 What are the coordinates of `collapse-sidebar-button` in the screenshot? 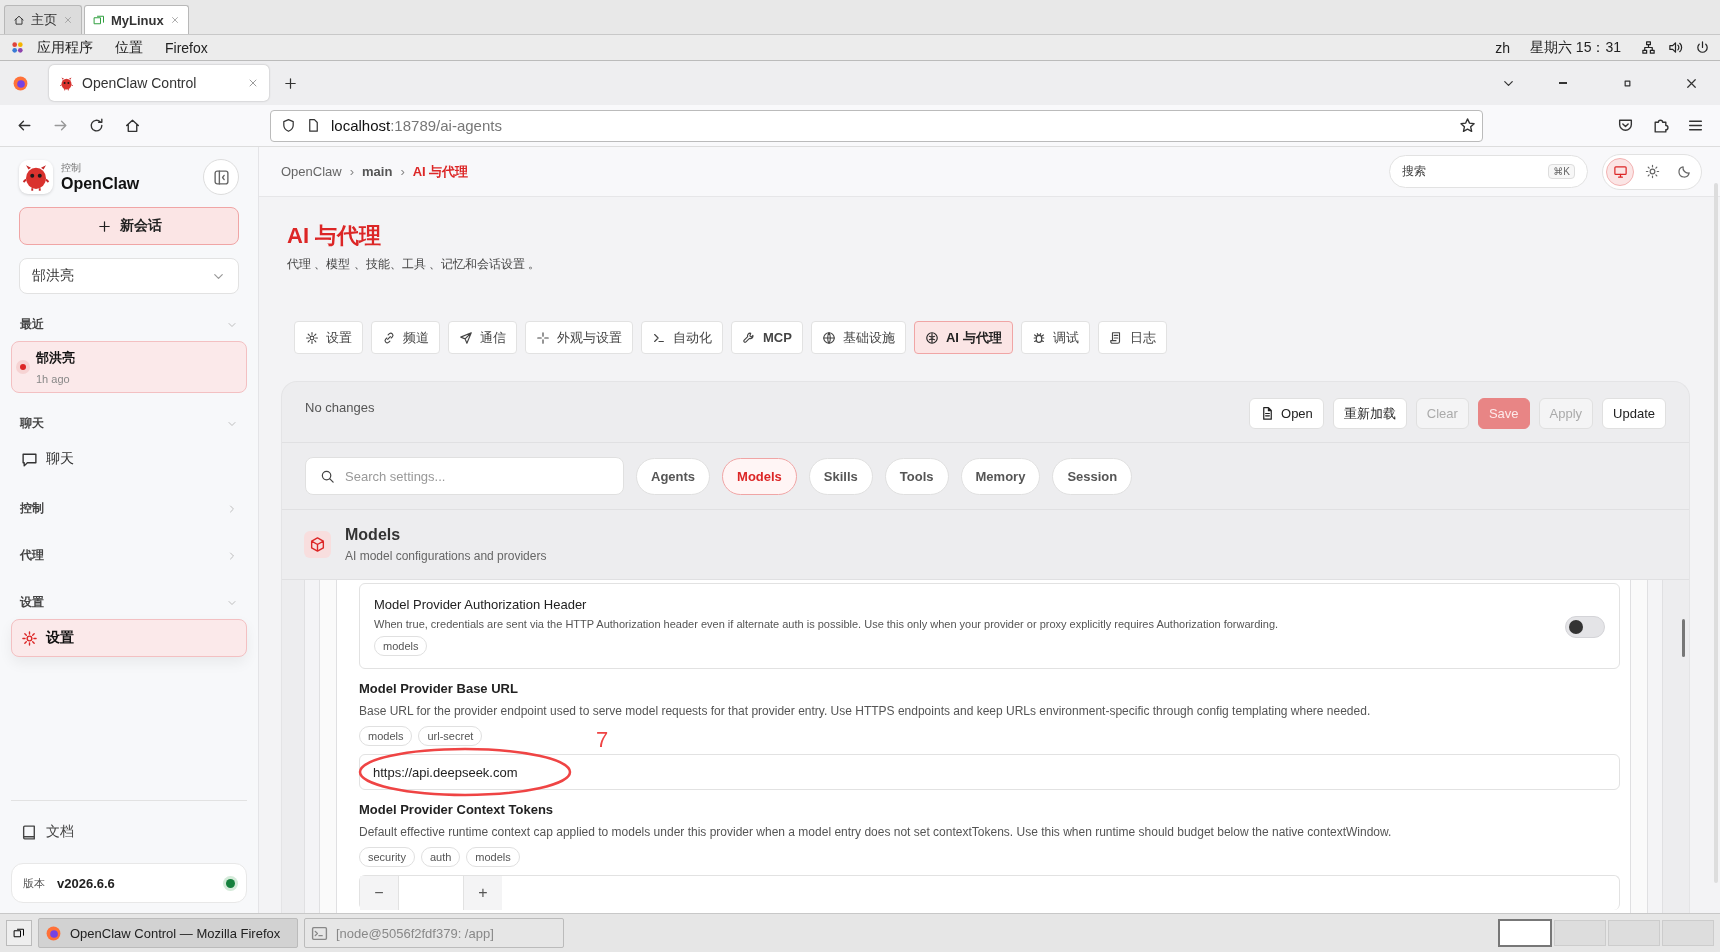 It's located at (221, 177).